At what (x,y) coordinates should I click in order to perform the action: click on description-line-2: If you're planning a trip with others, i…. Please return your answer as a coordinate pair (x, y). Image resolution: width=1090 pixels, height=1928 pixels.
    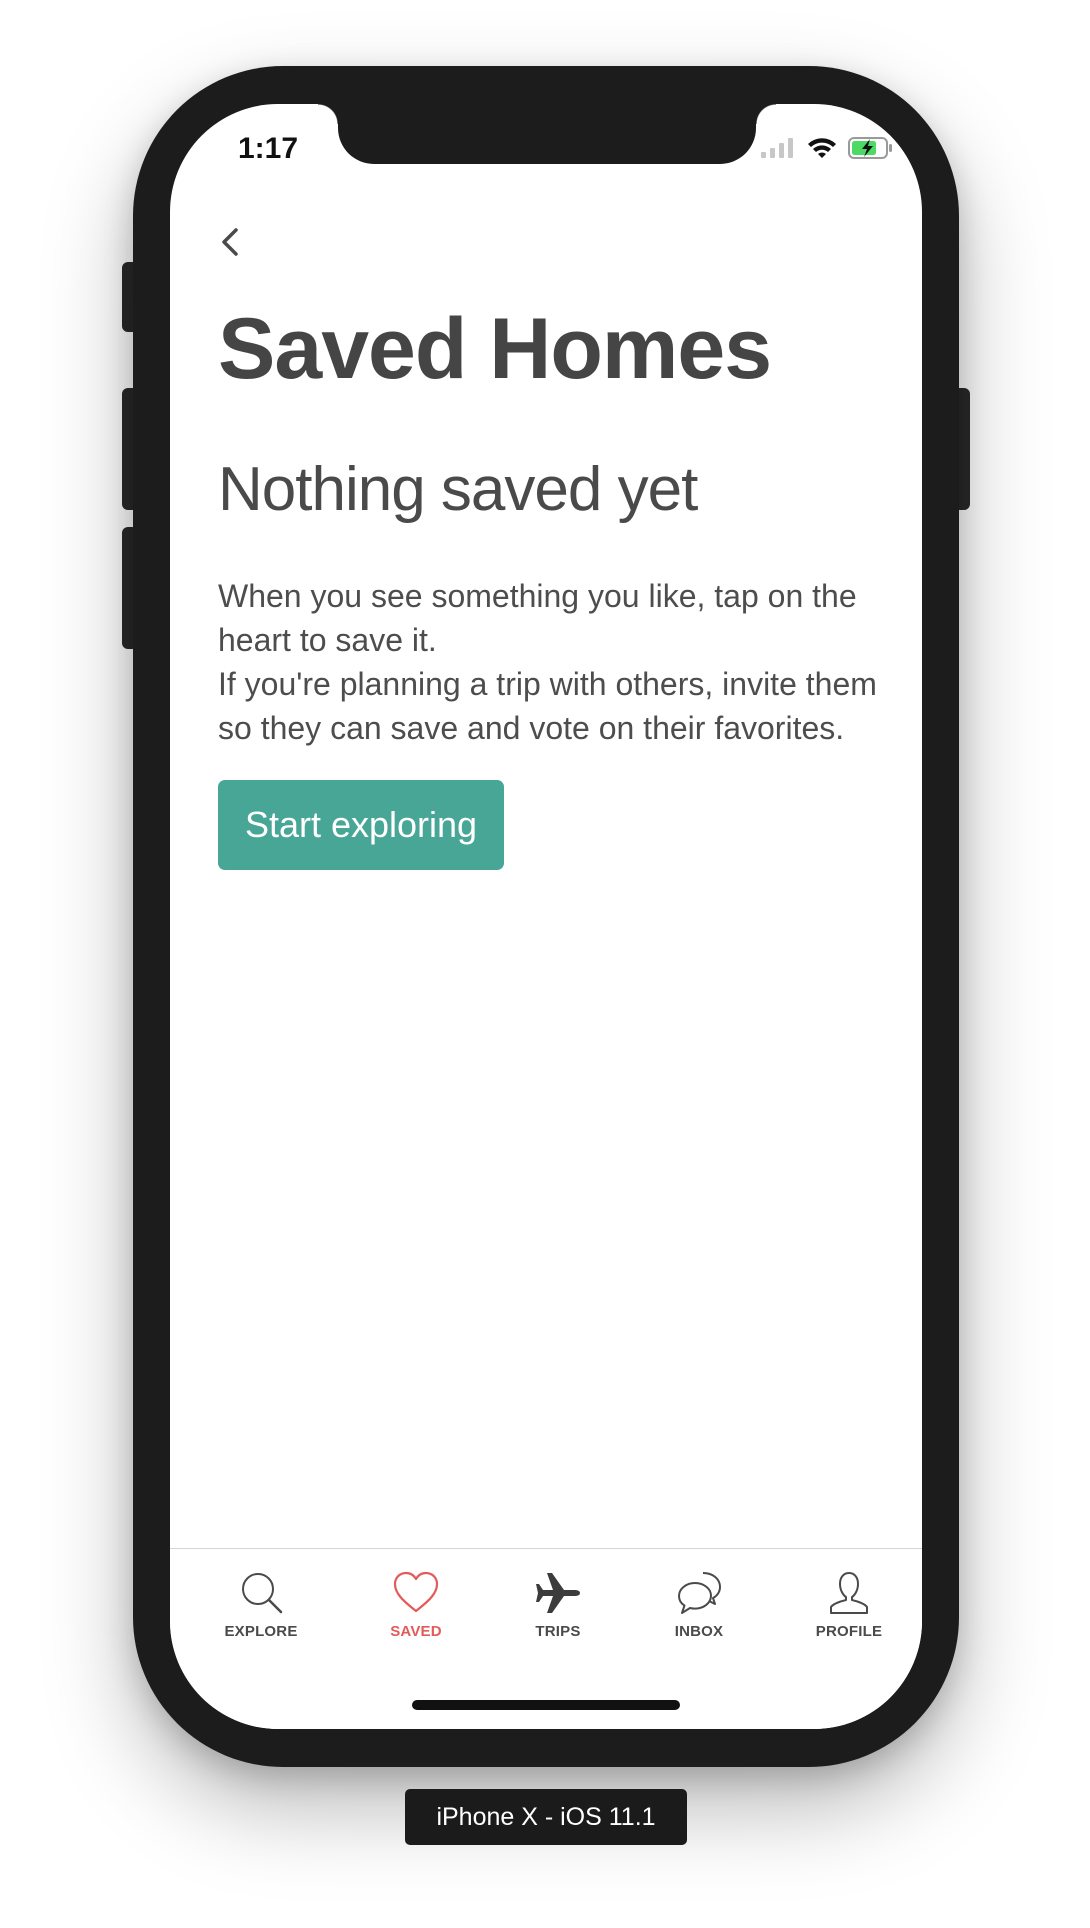
    Looking at the image, I should click on (547, 706).